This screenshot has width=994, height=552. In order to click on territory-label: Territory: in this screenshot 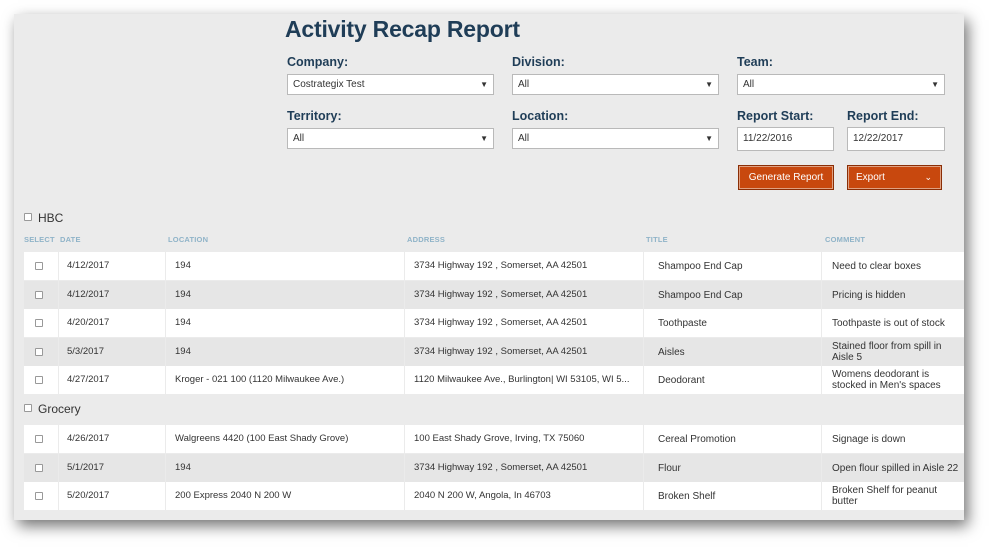, I will do `click(314, 116)`.